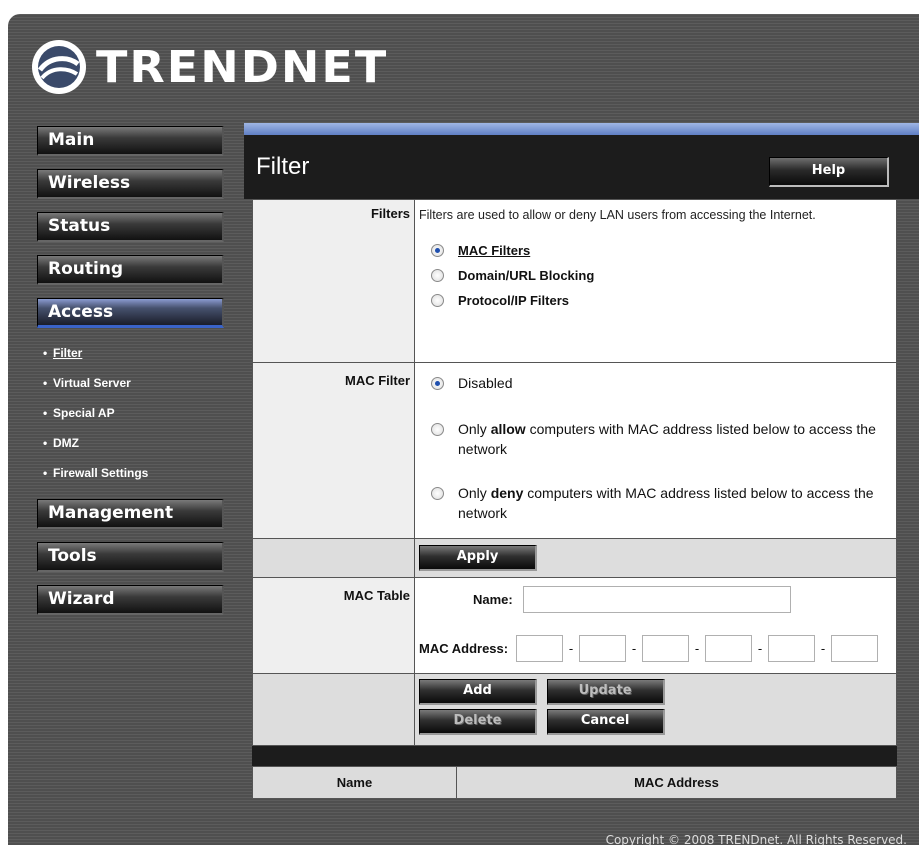  I want to click on sidebar-item-main: Main, so click(130, 141).